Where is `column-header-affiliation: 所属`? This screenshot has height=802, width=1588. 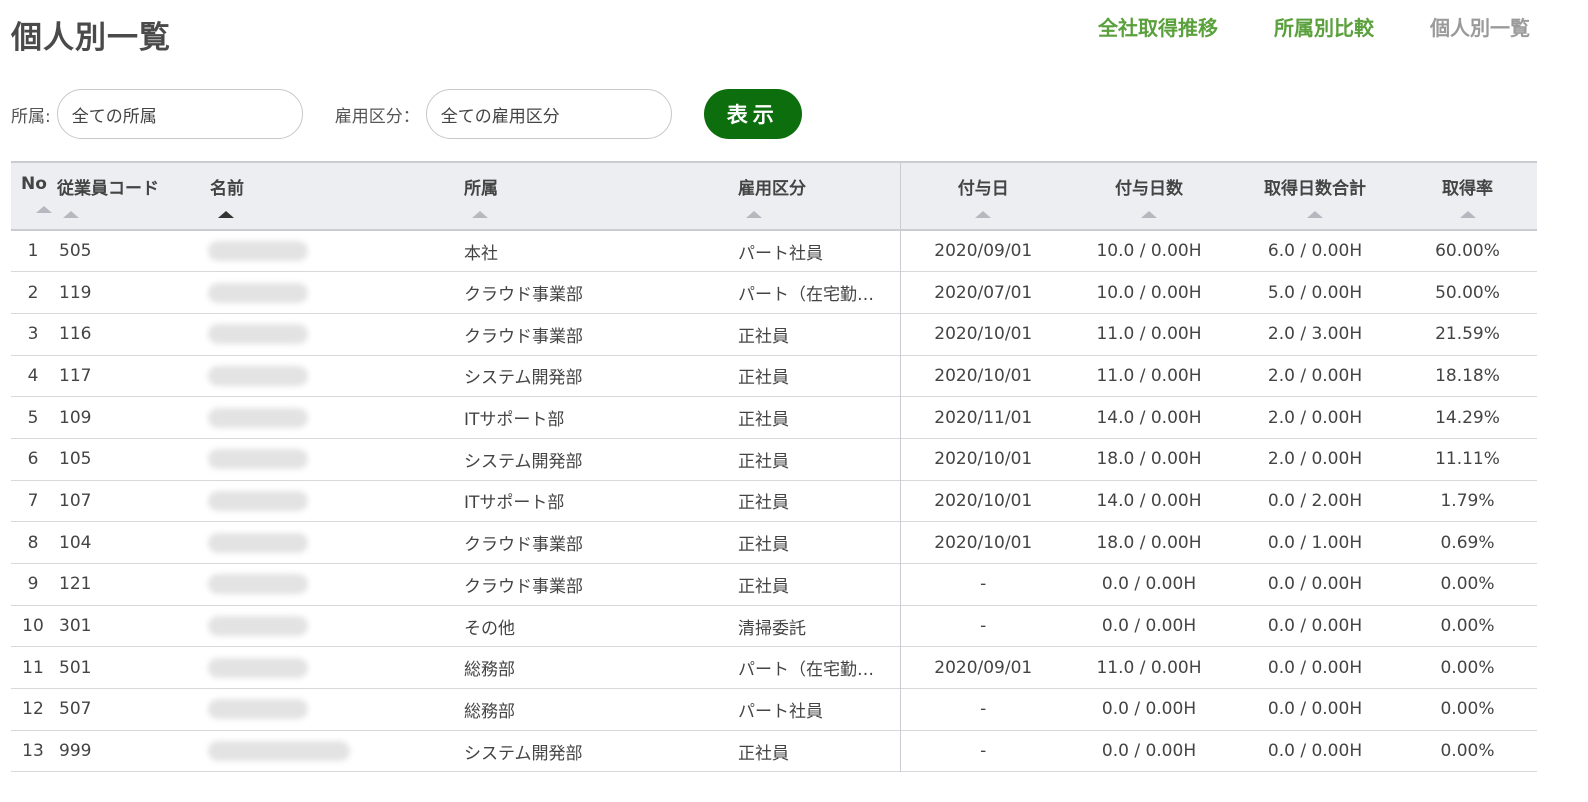 column-header-affiliation: 所属 is located at coordinates (599, 196).